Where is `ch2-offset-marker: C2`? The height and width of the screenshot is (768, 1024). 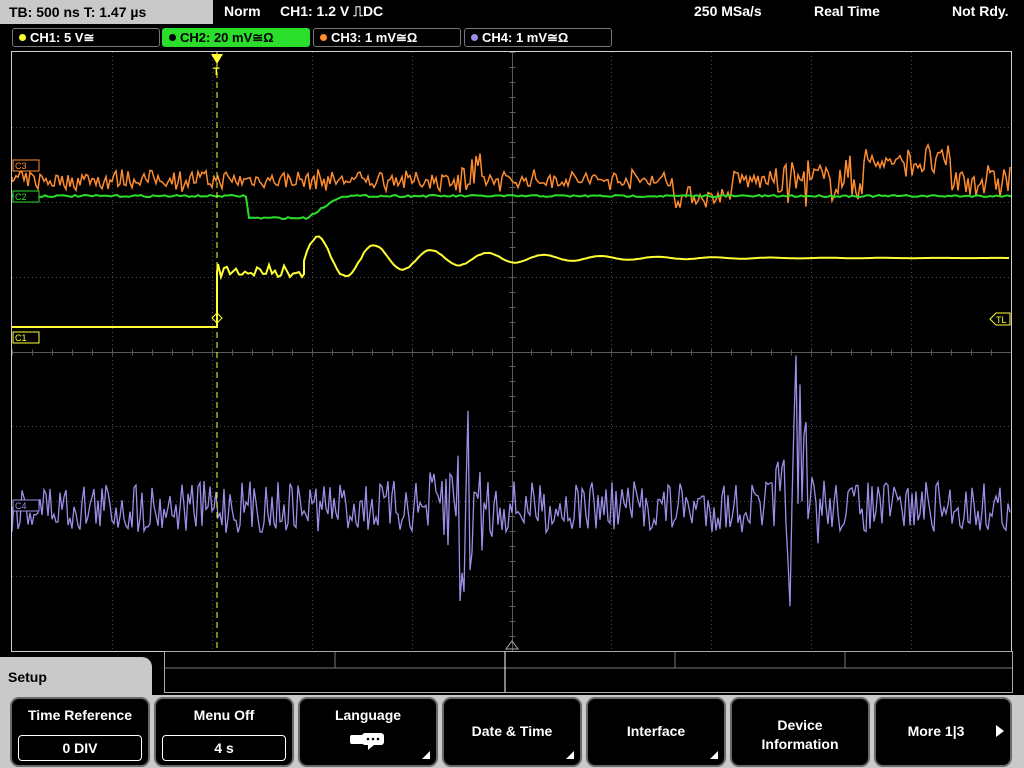
ch2-offset-marker: C2 is located at coordinates (26, 196).